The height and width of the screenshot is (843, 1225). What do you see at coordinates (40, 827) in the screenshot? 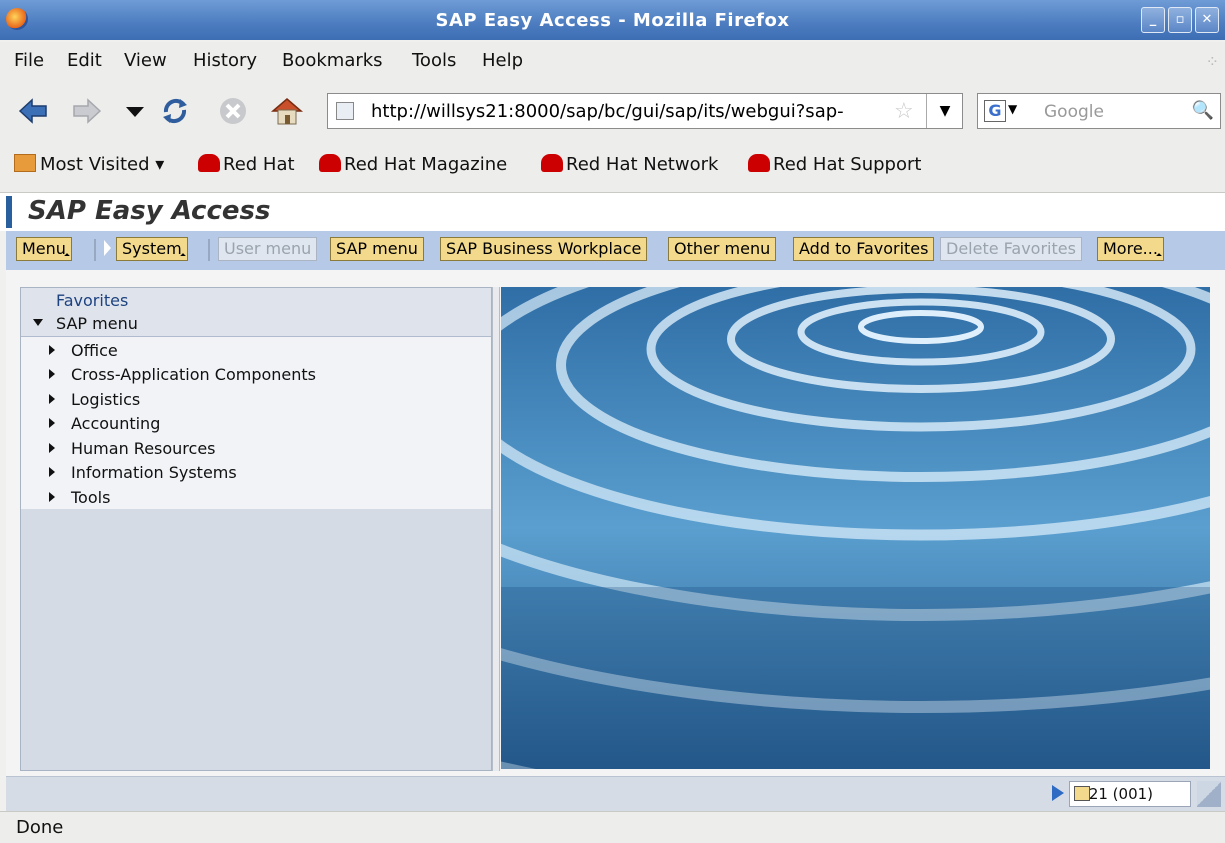
I see `status-text: Done` at bounding box center [40, 827].